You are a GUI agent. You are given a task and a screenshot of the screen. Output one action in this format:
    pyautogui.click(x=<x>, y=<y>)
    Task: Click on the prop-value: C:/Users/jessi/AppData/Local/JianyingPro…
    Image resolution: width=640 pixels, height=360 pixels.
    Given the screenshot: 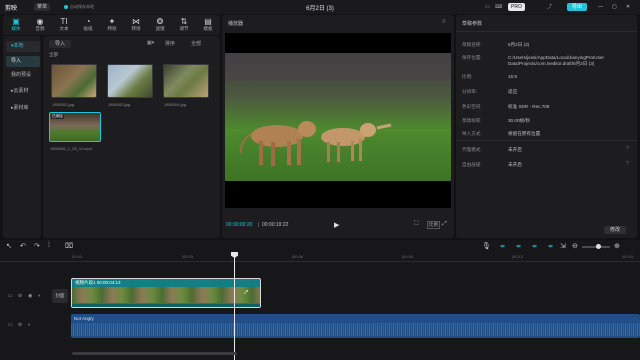 What is the action you would take?
    pyautogui.click(x=556, y=60)
    